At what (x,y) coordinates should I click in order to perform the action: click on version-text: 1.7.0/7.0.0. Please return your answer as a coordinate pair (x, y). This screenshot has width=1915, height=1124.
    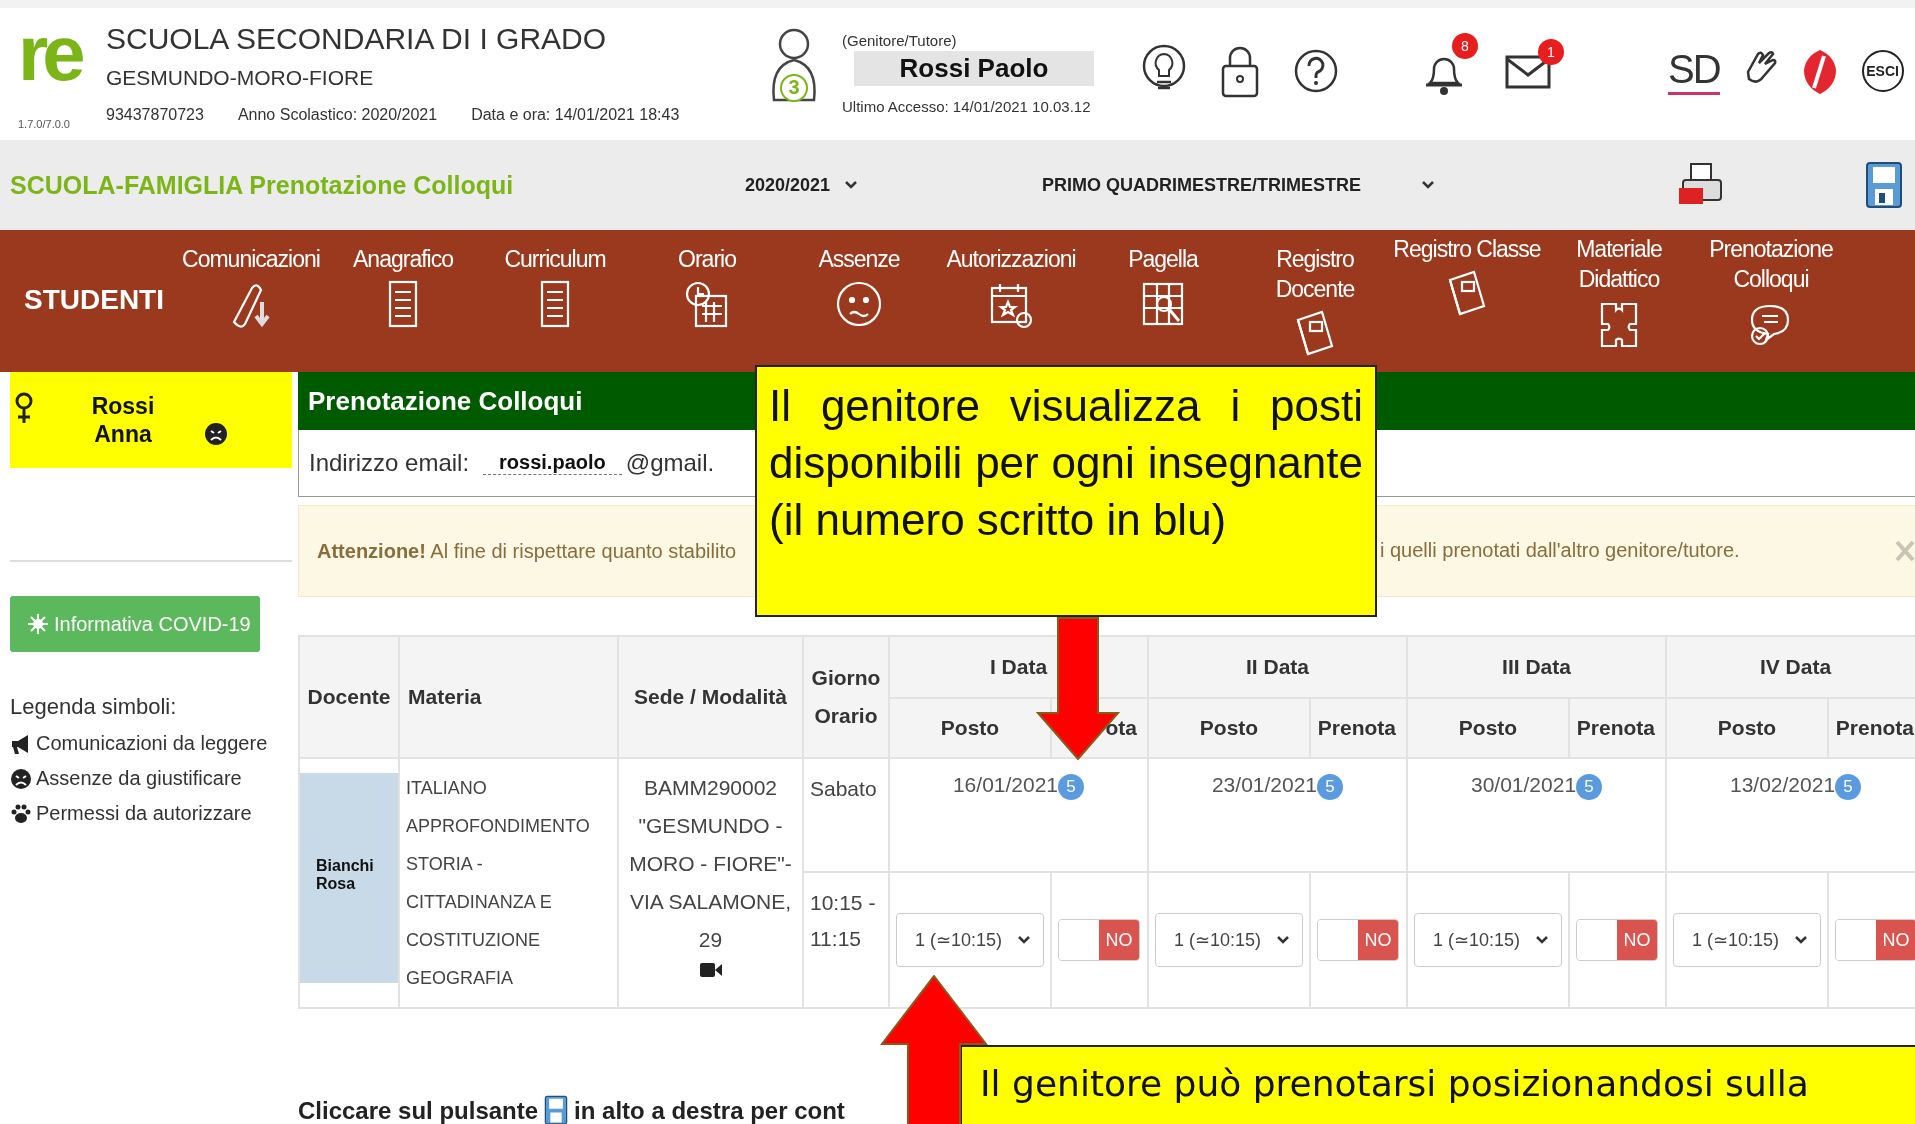
    Looking at the image, I should click on (44, 124).